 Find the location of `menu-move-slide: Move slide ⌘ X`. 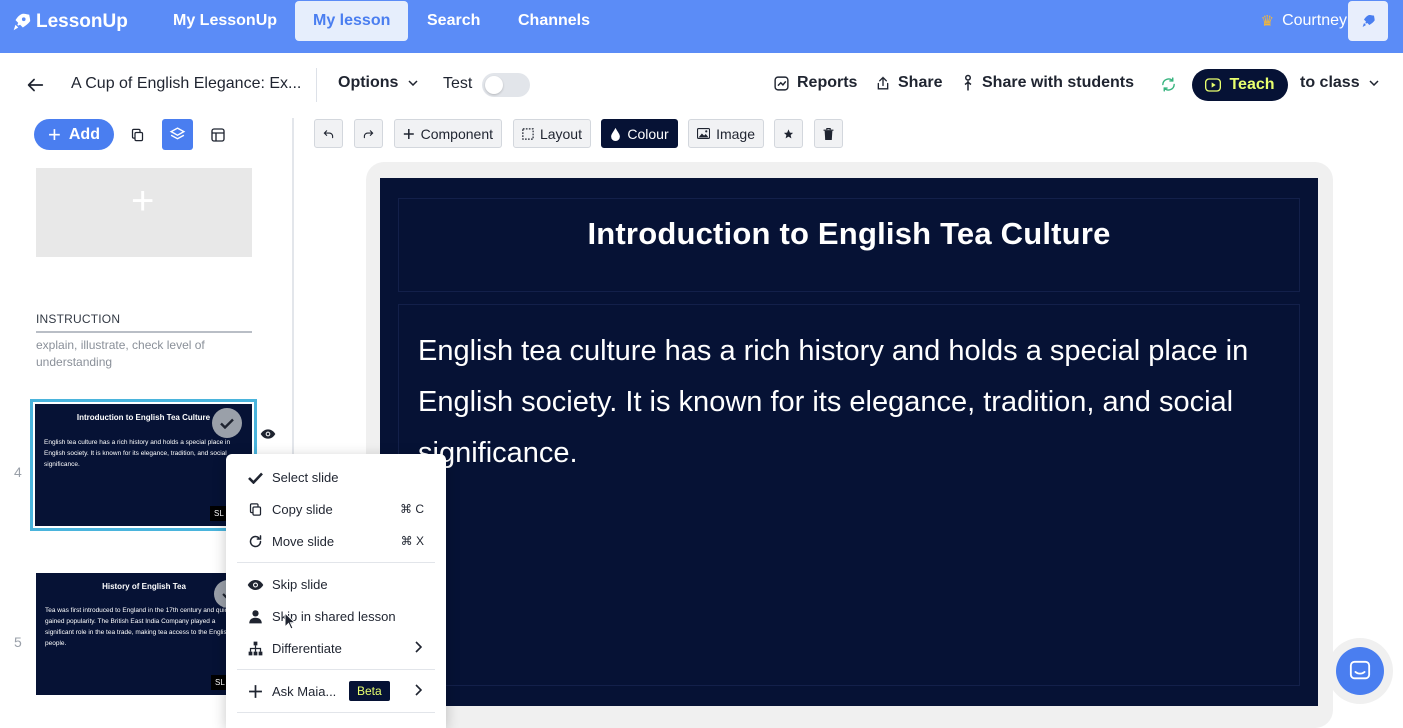

menu-move-slide: Move slide ⌘ X is located at coordinates (336, 541).